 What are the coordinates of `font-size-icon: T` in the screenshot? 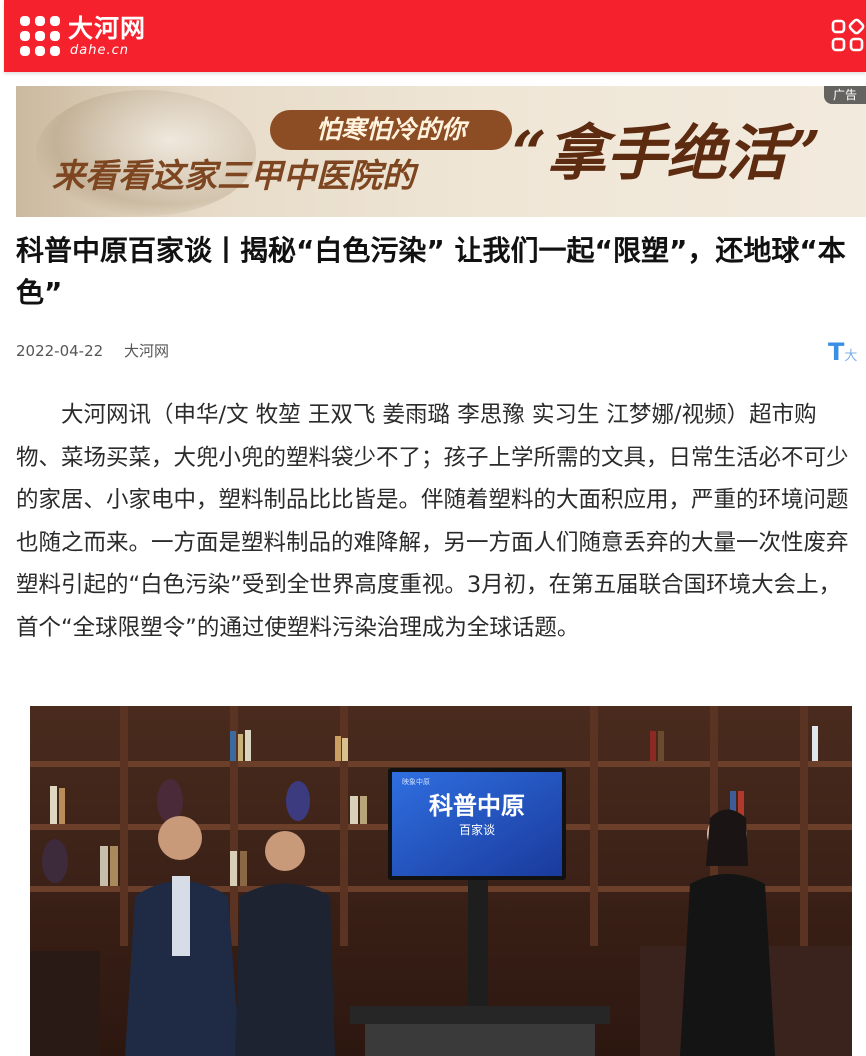 It's located at (836, 352).